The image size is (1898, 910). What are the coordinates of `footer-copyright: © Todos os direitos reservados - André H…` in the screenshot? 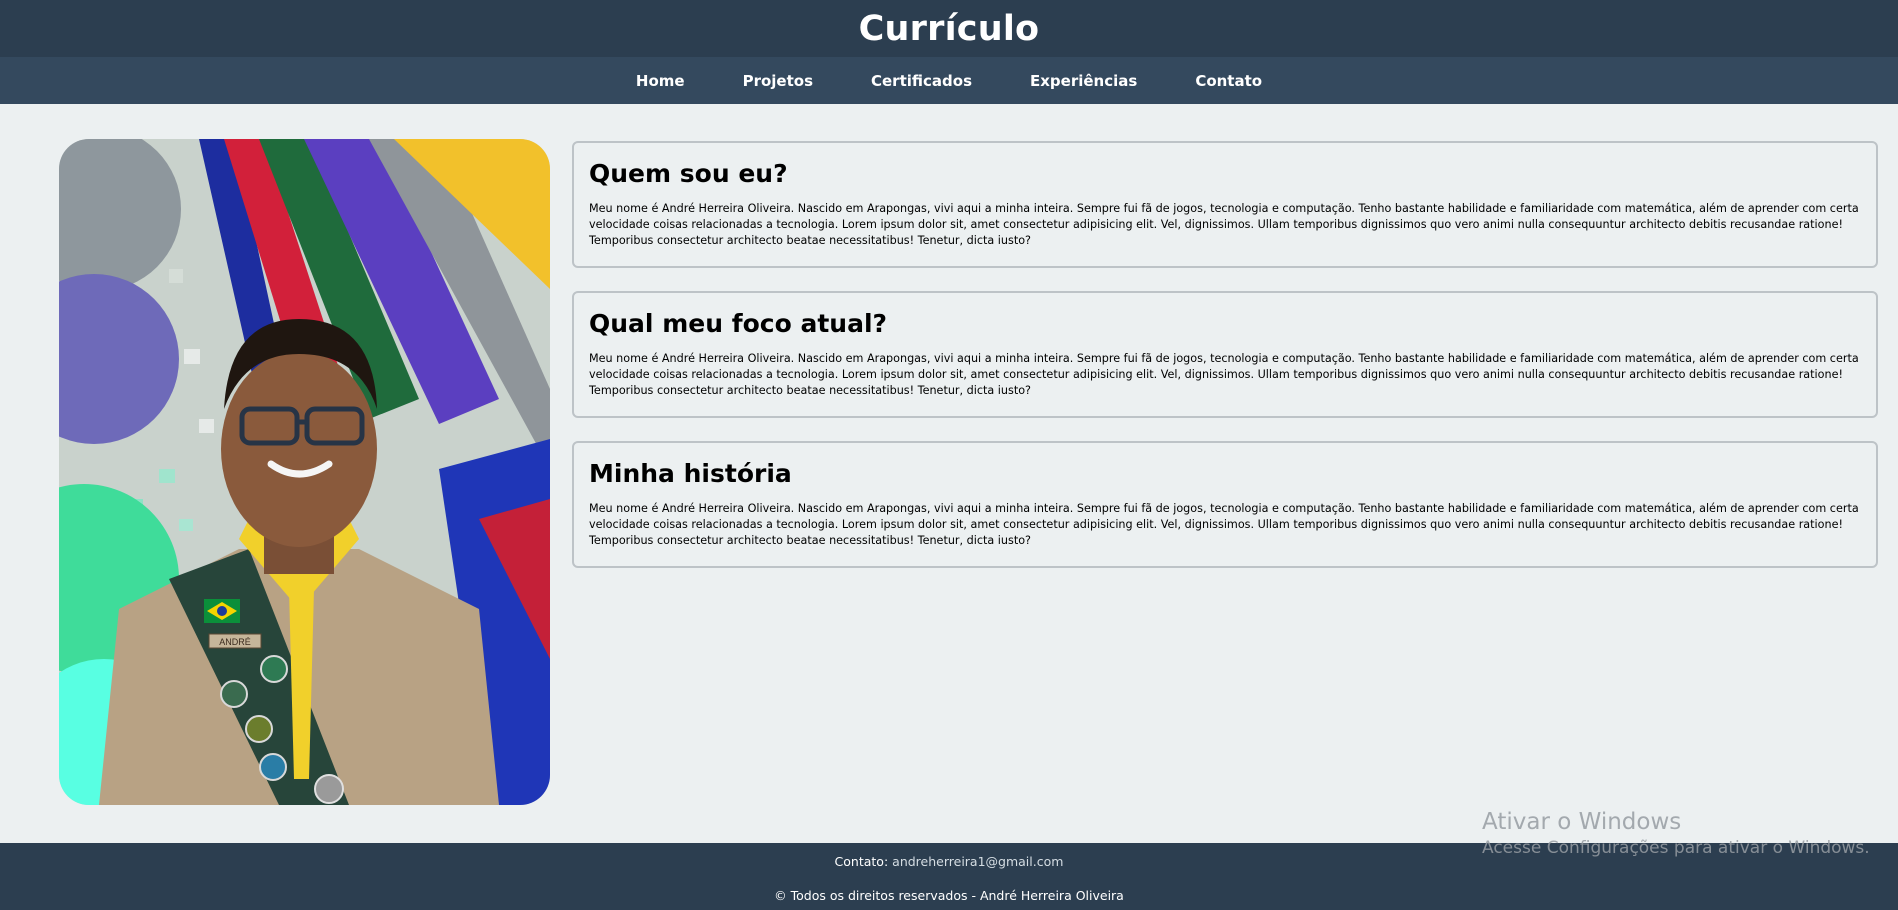 It's located at (949, 895).